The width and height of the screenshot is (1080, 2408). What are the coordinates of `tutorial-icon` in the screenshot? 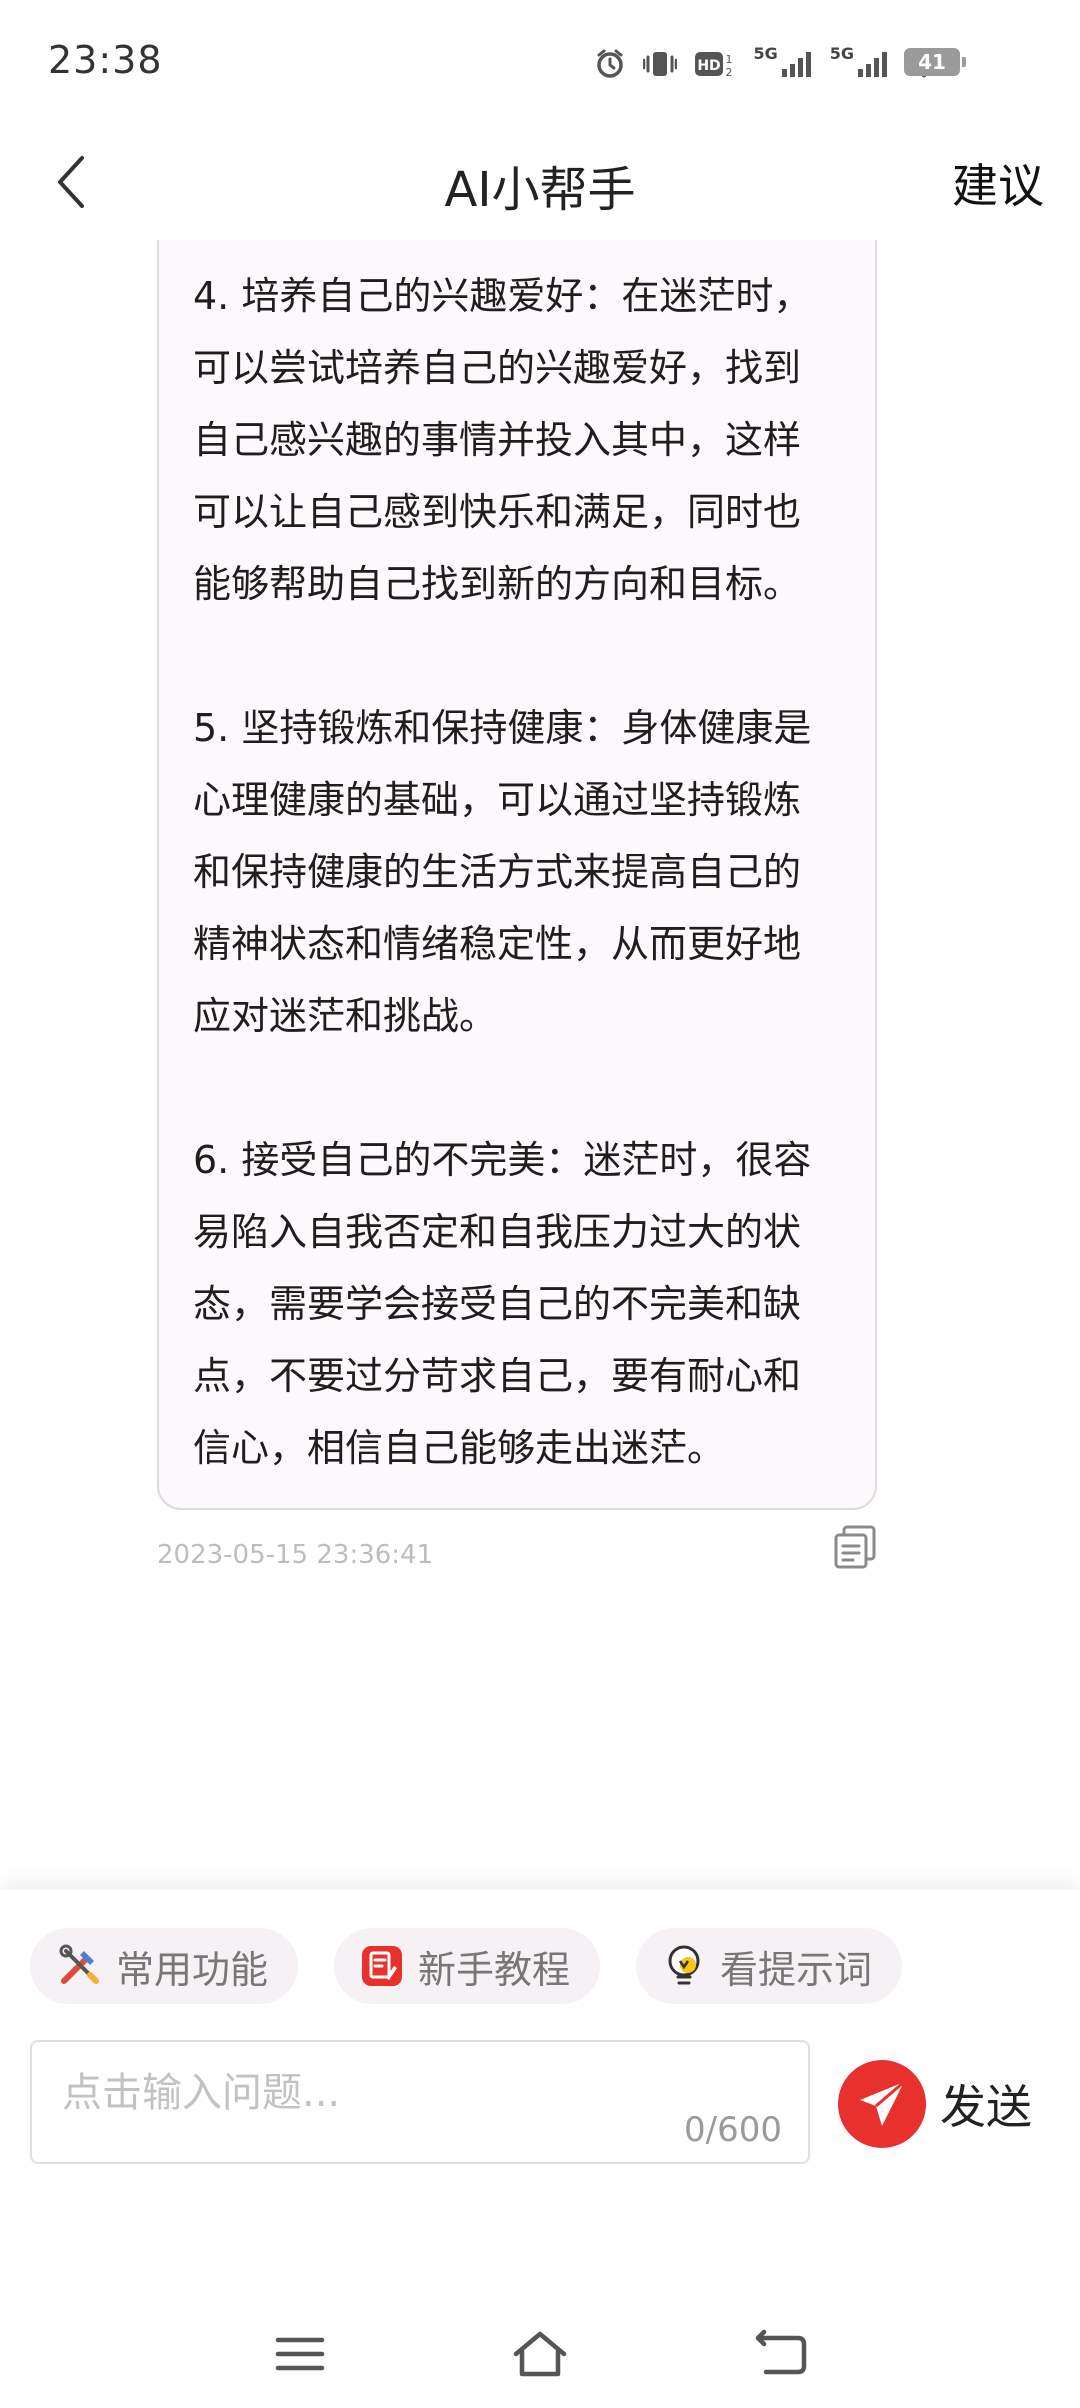 It's located at (382, 1966).